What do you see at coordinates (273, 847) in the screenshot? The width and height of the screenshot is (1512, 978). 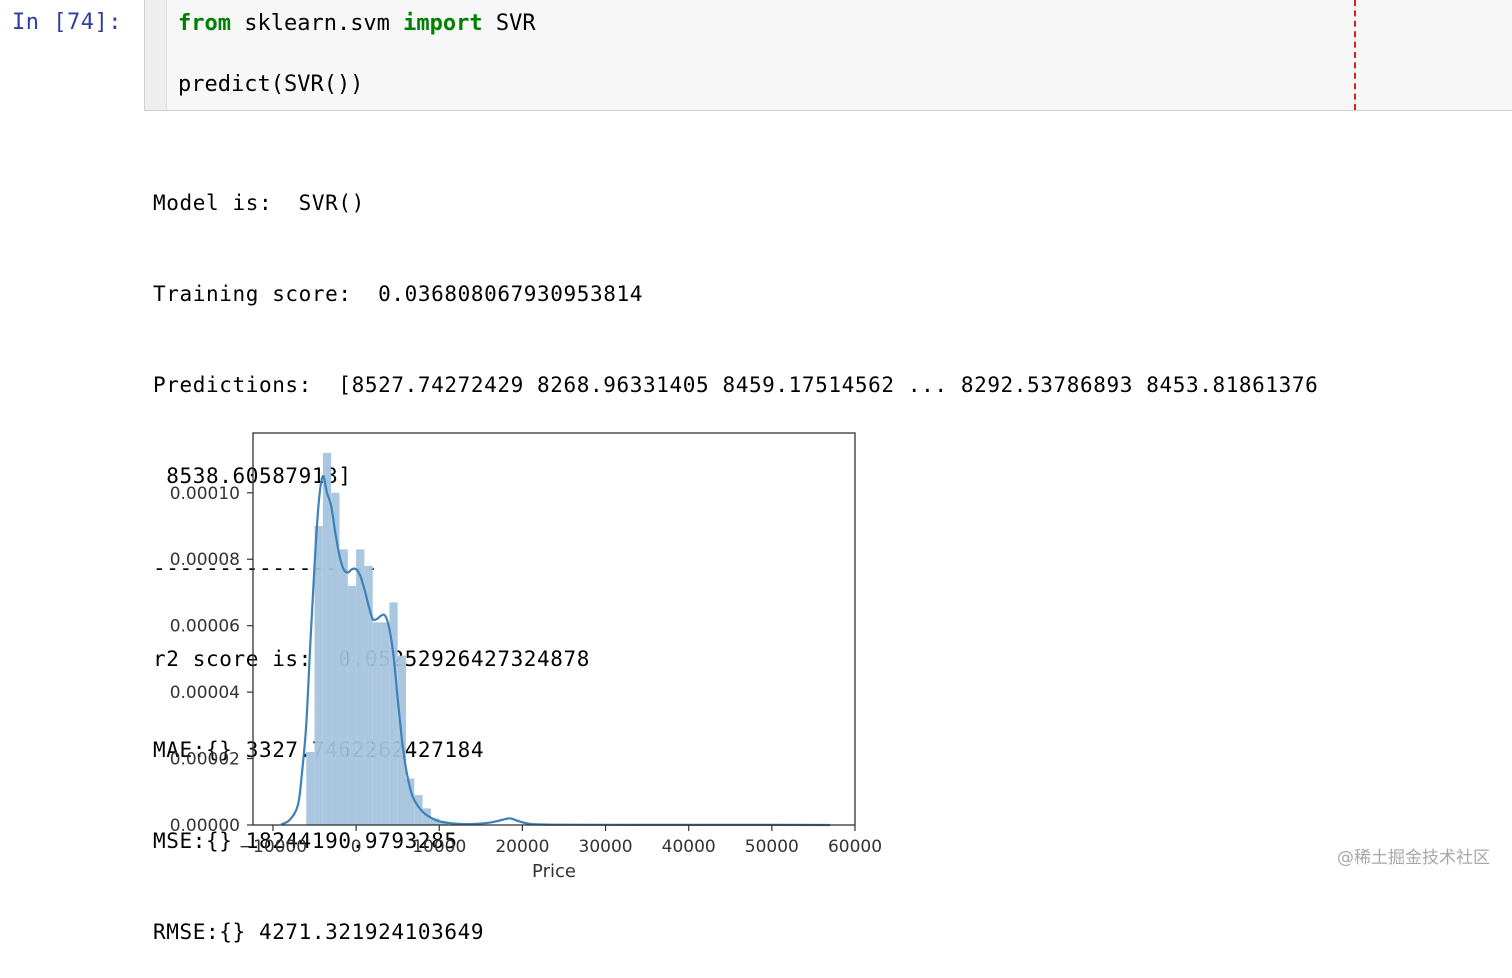 I see `x-tick-label: −10000` at bounding box center [273, 847].